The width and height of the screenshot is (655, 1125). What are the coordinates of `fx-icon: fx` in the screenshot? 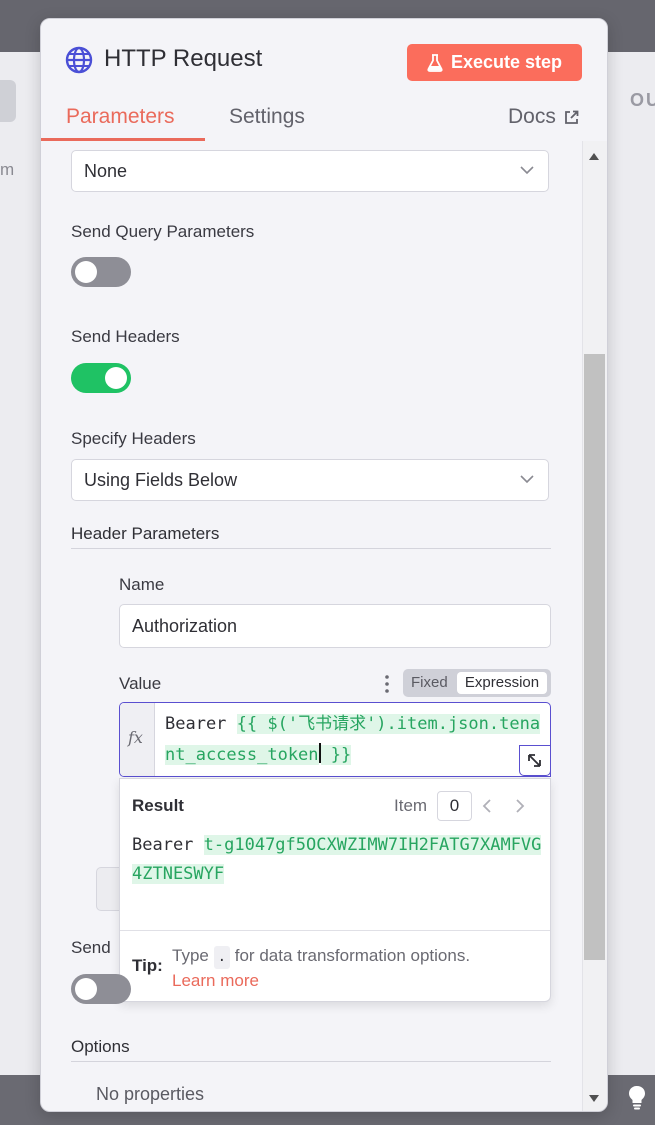 It's located at (135, 737).